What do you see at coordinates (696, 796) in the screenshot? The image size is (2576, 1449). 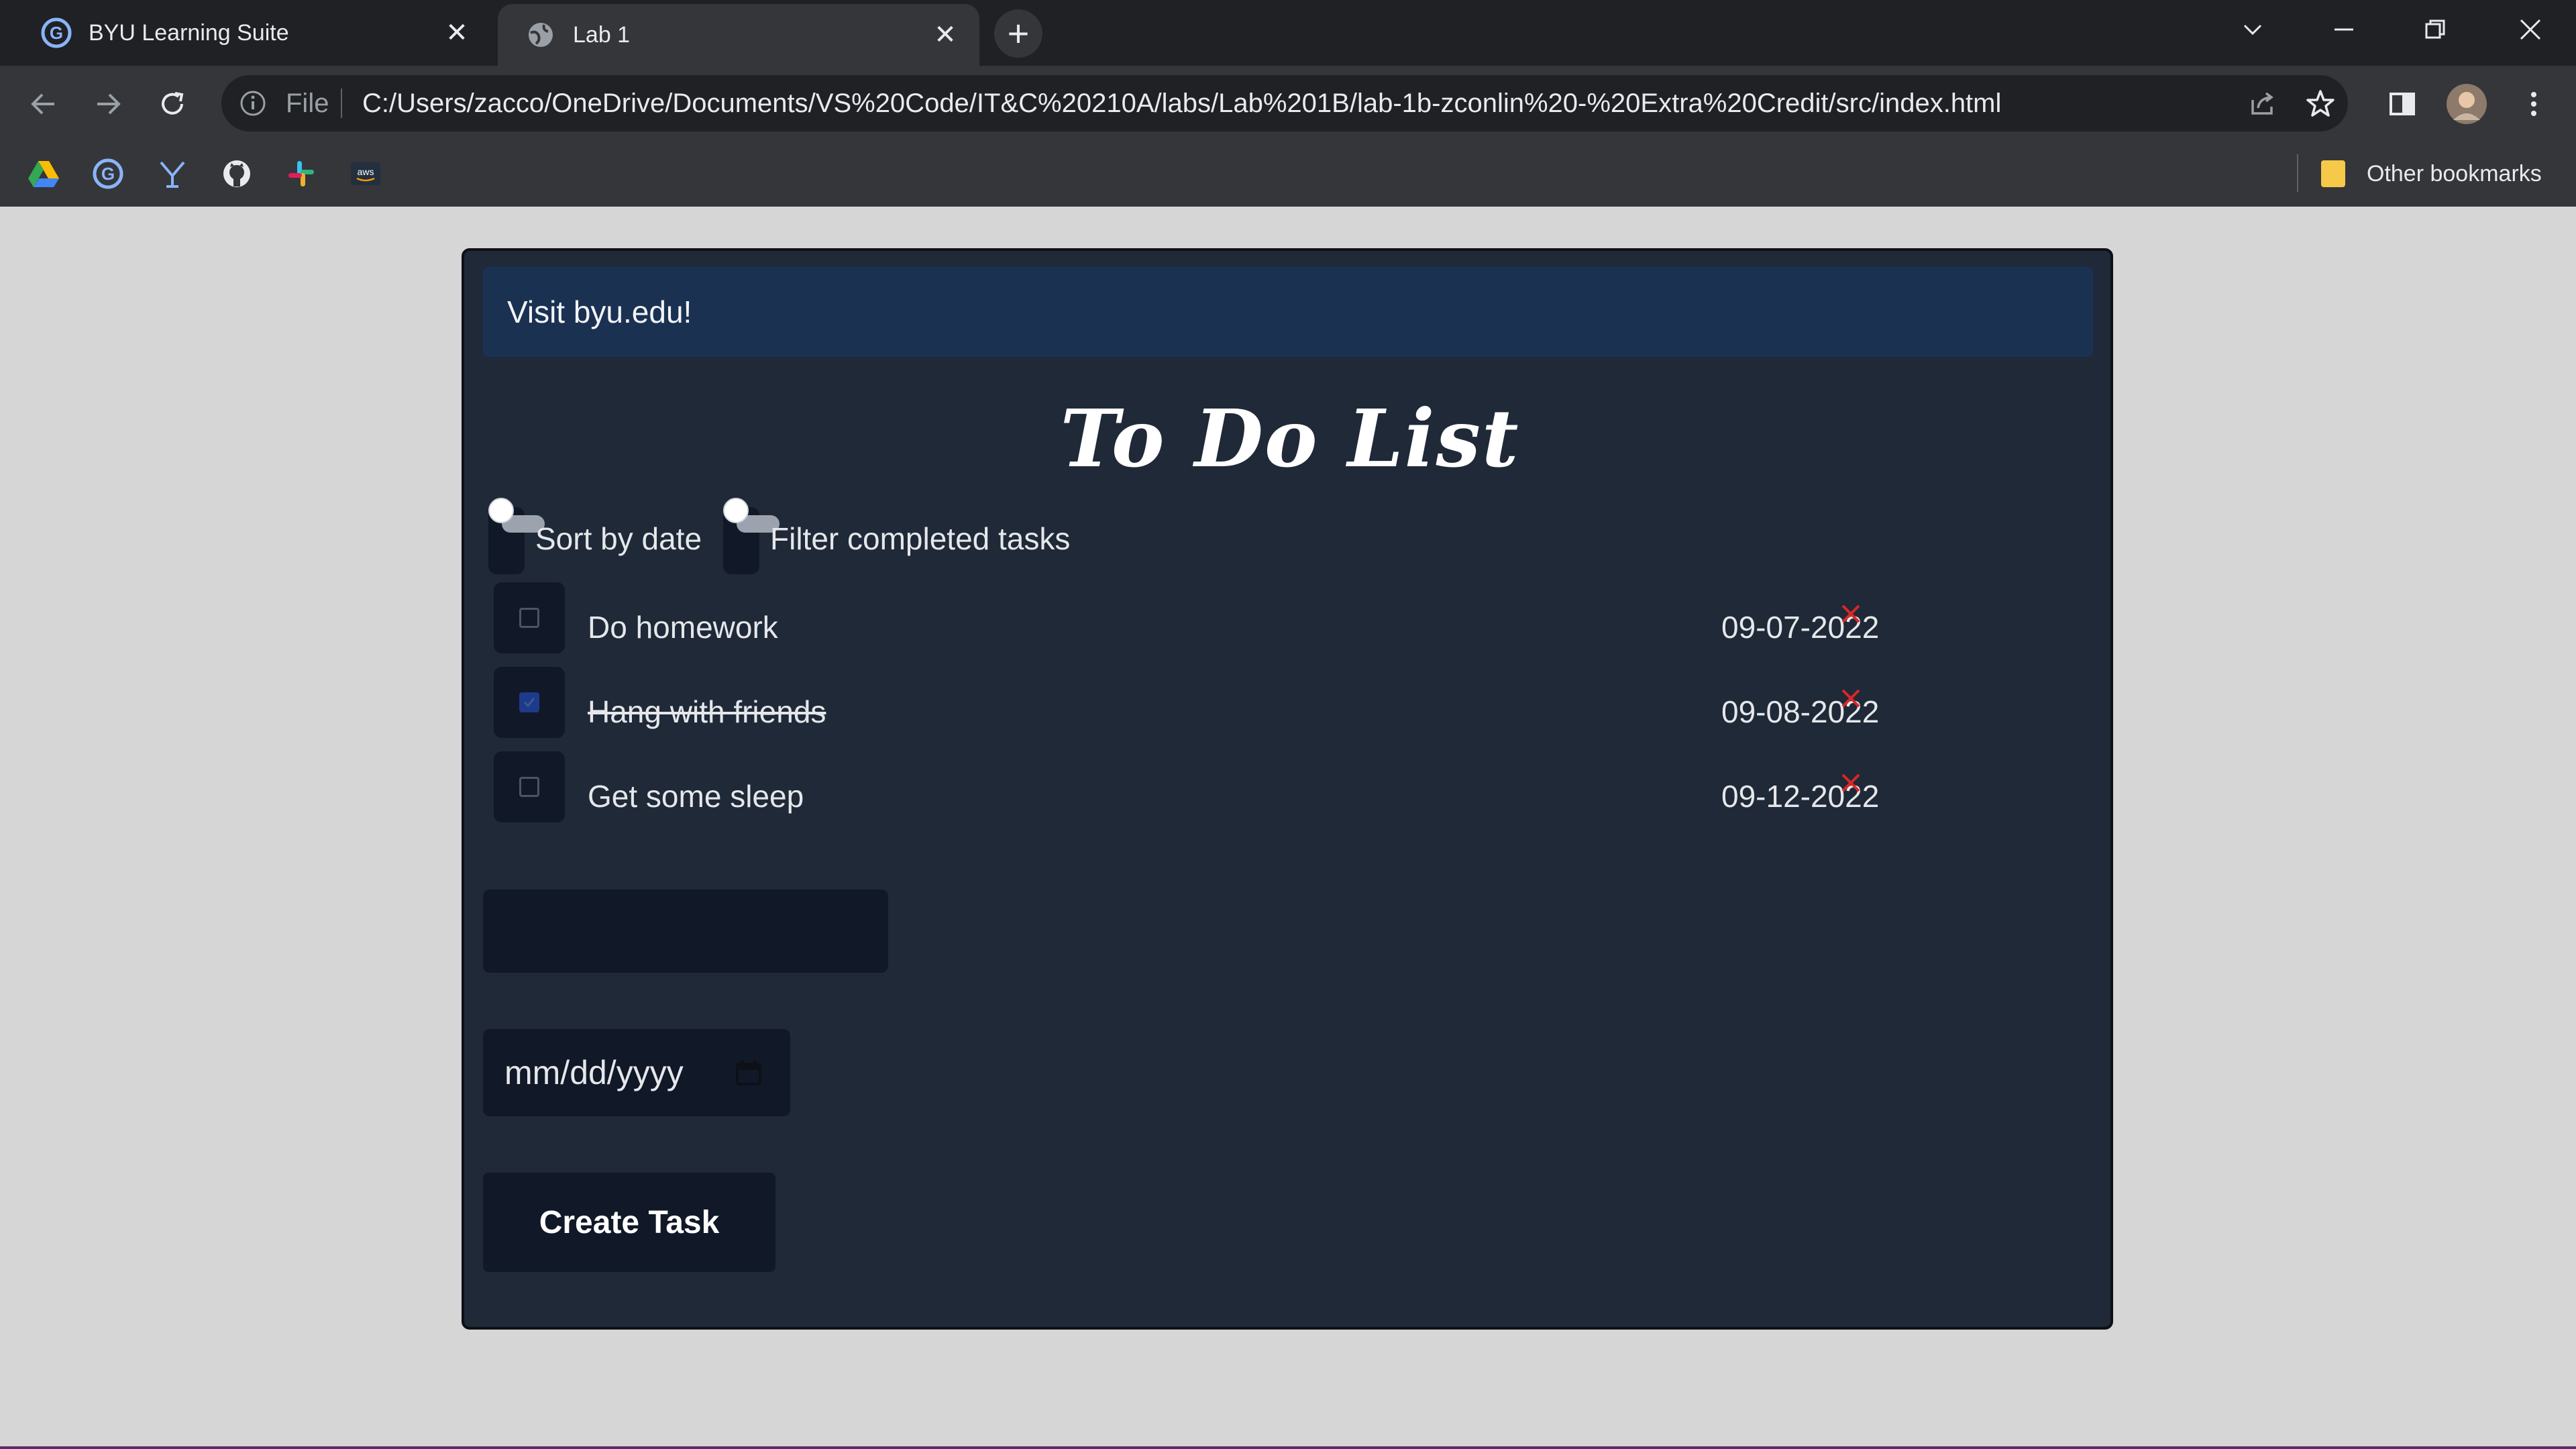 I see `task-name: Get some sleep` at bounding box center [696, 796].